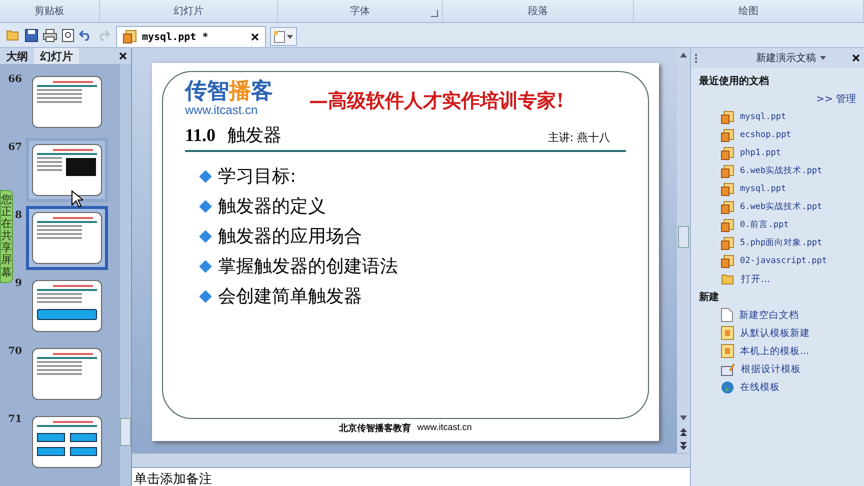 The height and width of the screenshot is (486, 864). I want to click on slide-title: 触发器, so click(255, 136).